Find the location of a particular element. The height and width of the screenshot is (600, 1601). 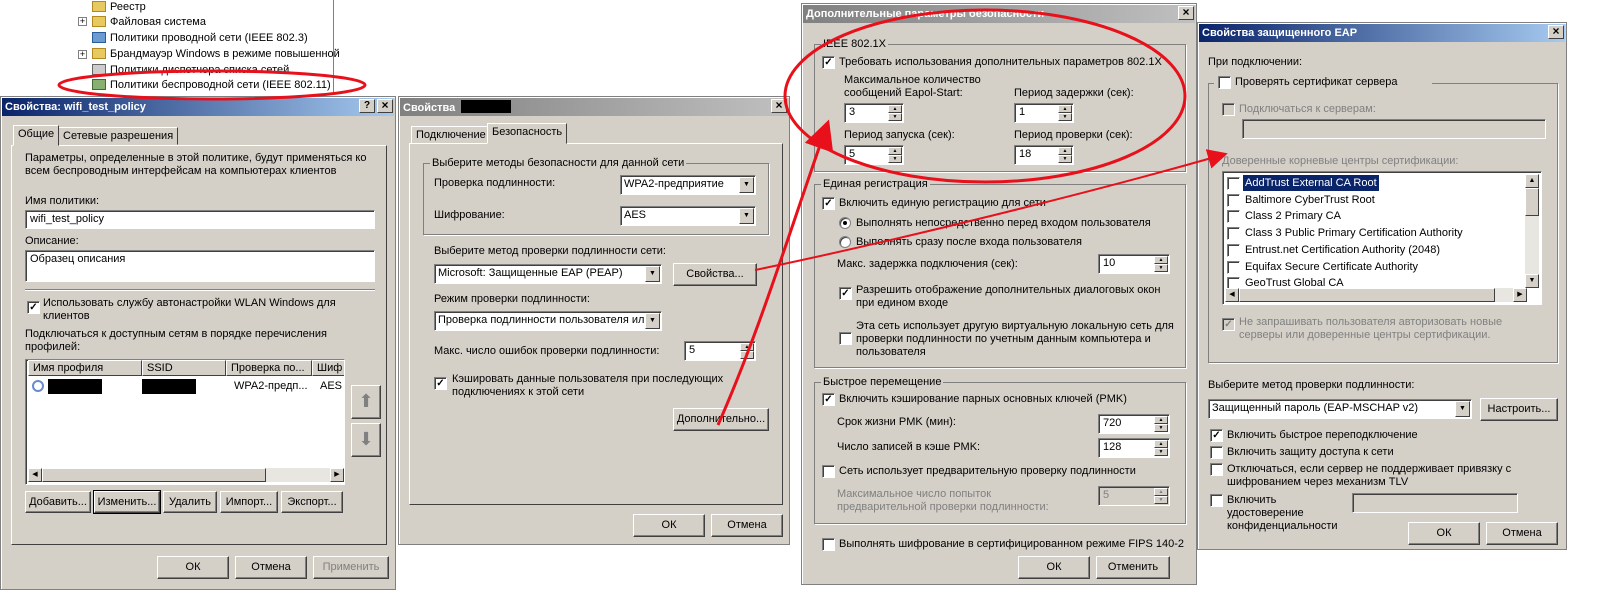

delete-button: Удалить is located at coordinates (190, 502).